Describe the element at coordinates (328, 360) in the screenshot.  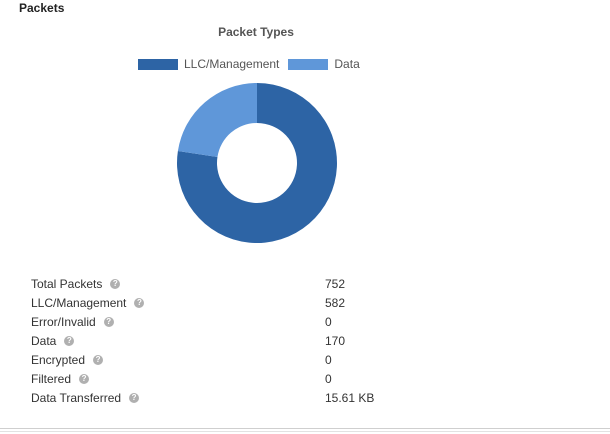
I see `stat-value-encrypted: 0` at that location.